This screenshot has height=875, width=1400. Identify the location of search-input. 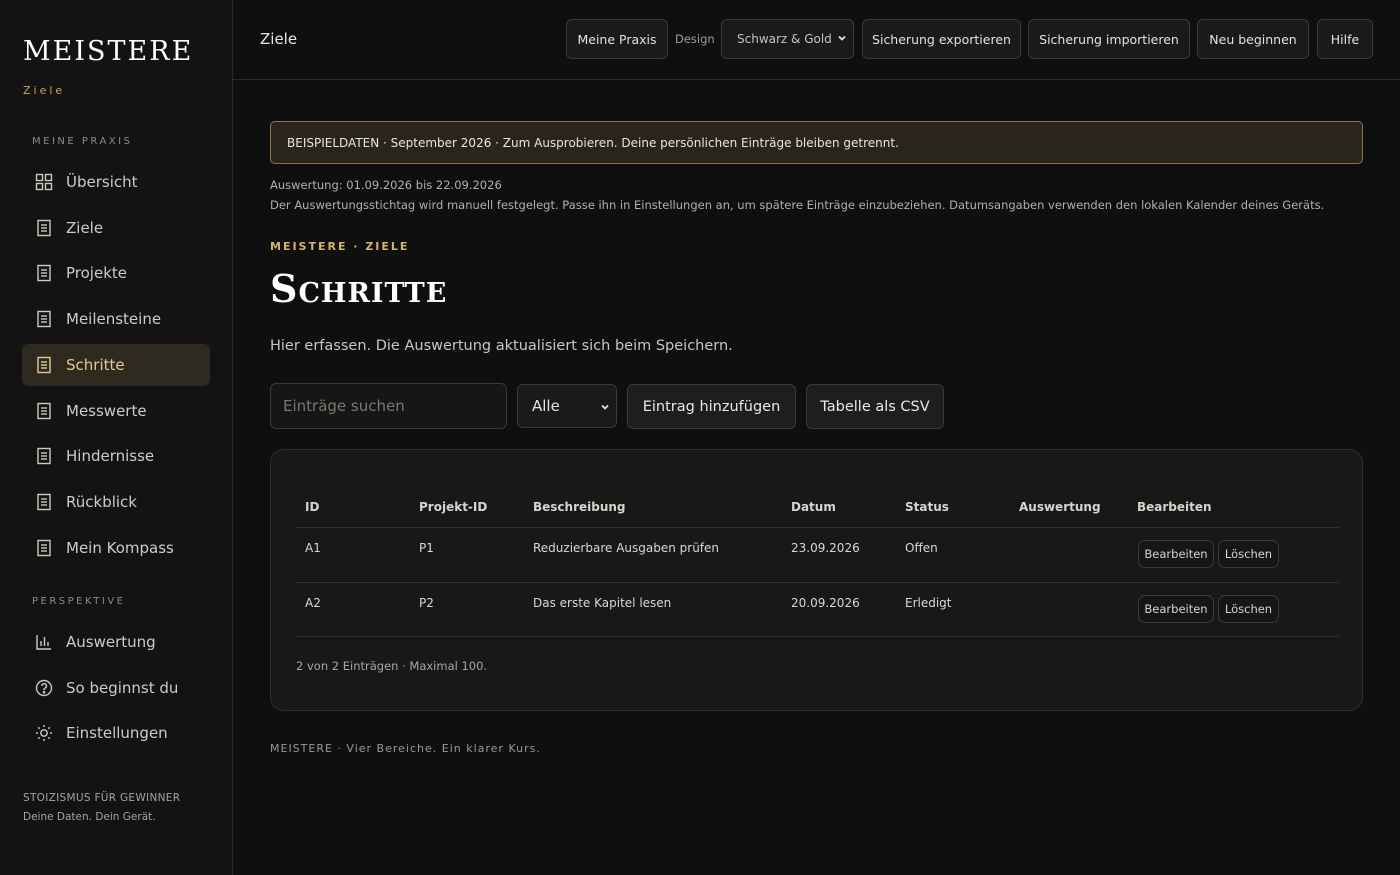
(388, 406).